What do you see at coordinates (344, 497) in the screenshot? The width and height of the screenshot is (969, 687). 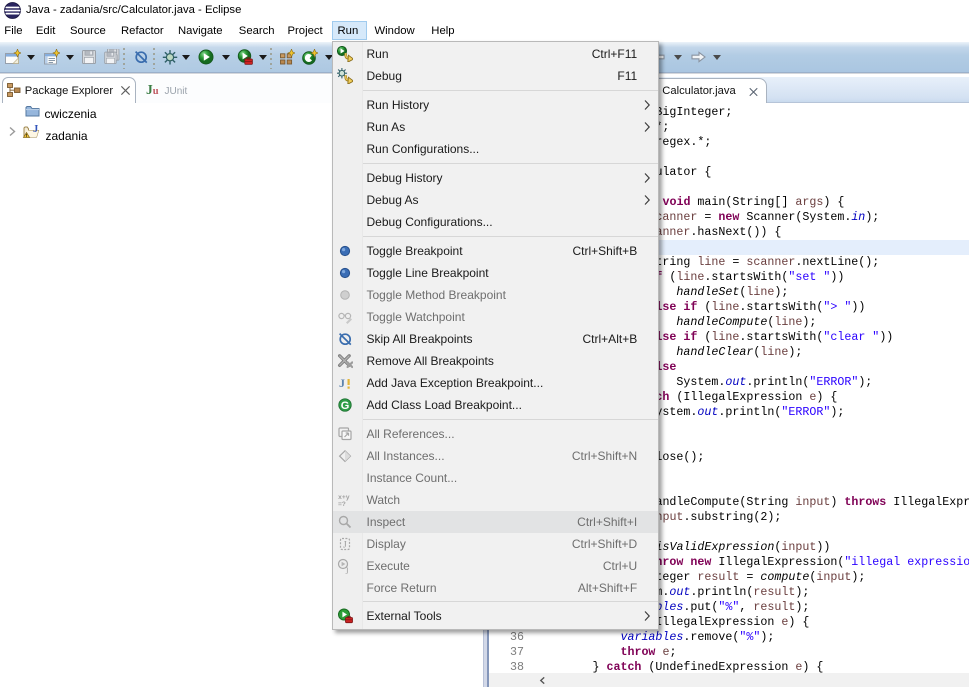 I see `svg-text: x+y` at bounding box center [344, 497].